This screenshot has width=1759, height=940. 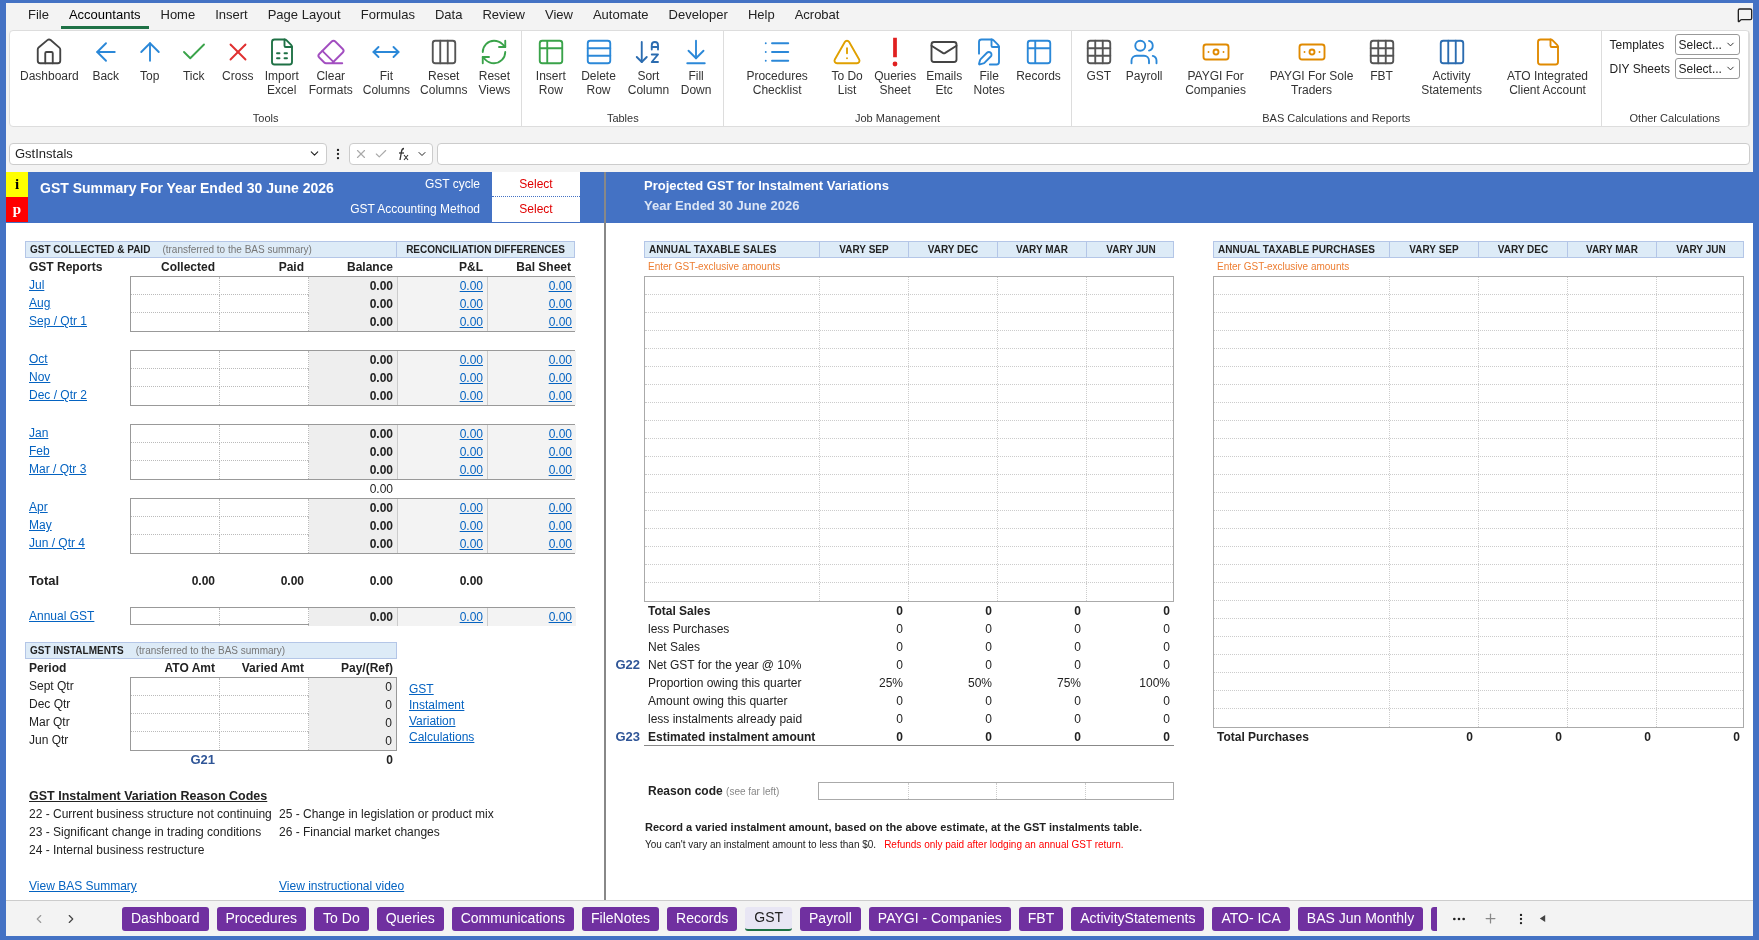 I want to click on sheet-tab: ActivityStatements, so click(x=1138, y=918).